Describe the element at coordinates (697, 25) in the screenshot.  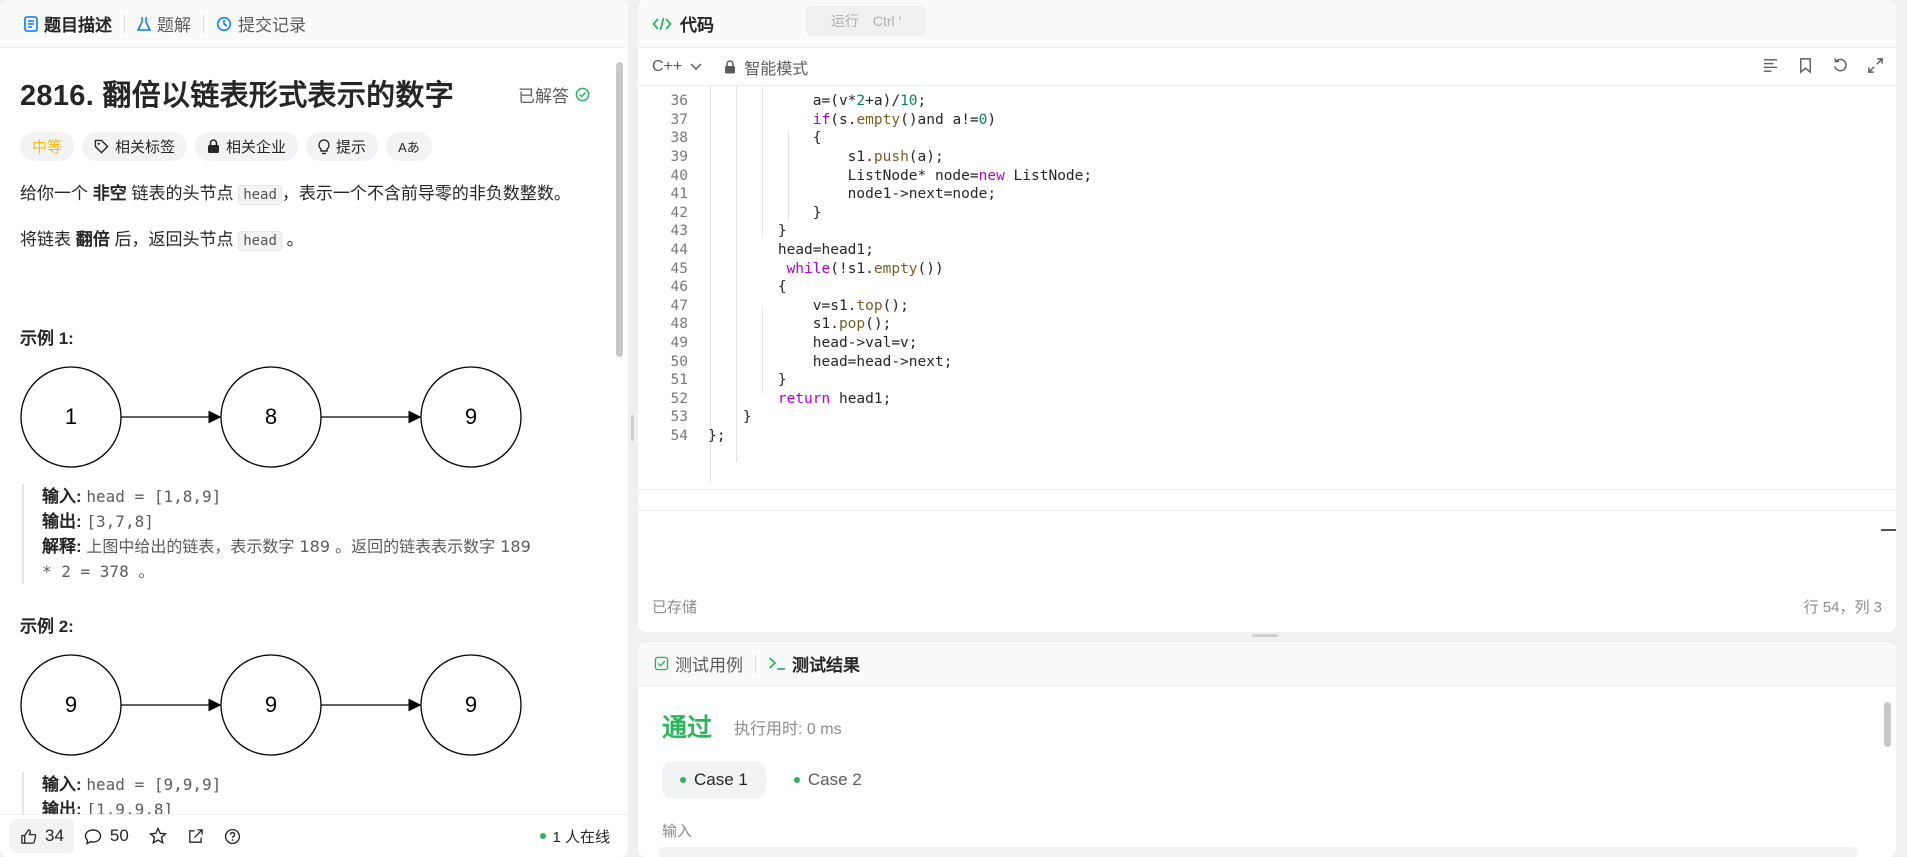
I see `code-title: 代码` at that location.